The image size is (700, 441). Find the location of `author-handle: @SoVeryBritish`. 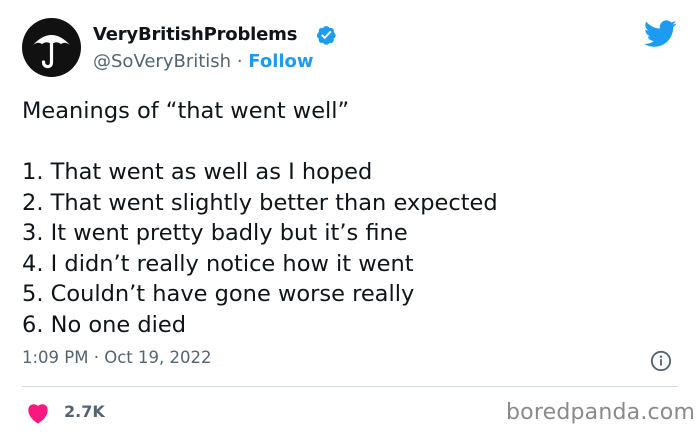

author-handle: @SoVeryBritish is located at coordinates (162, 61).